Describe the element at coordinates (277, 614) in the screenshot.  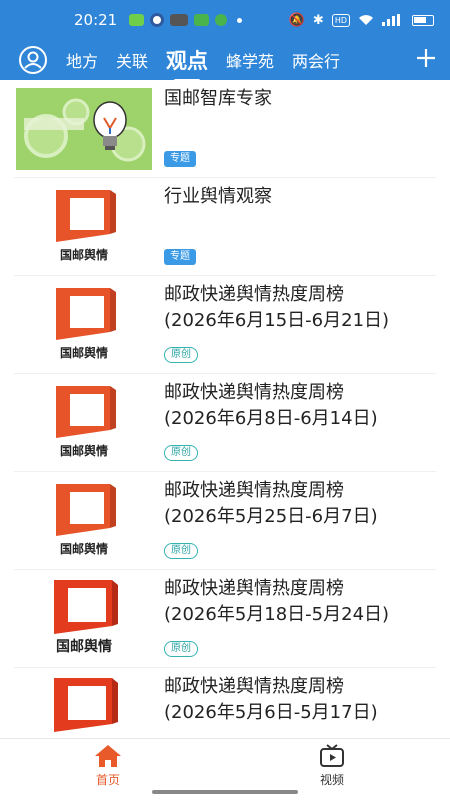
I see `item-date-range: (2026年5月18日-5月24日)` at that location.